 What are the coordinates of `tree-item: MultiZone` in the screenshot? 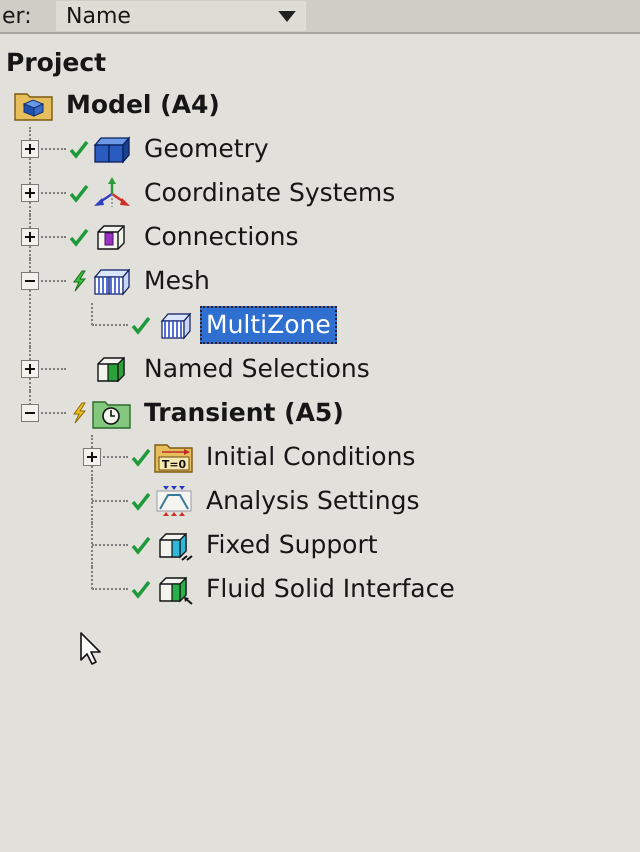 It's located at (268, 325).